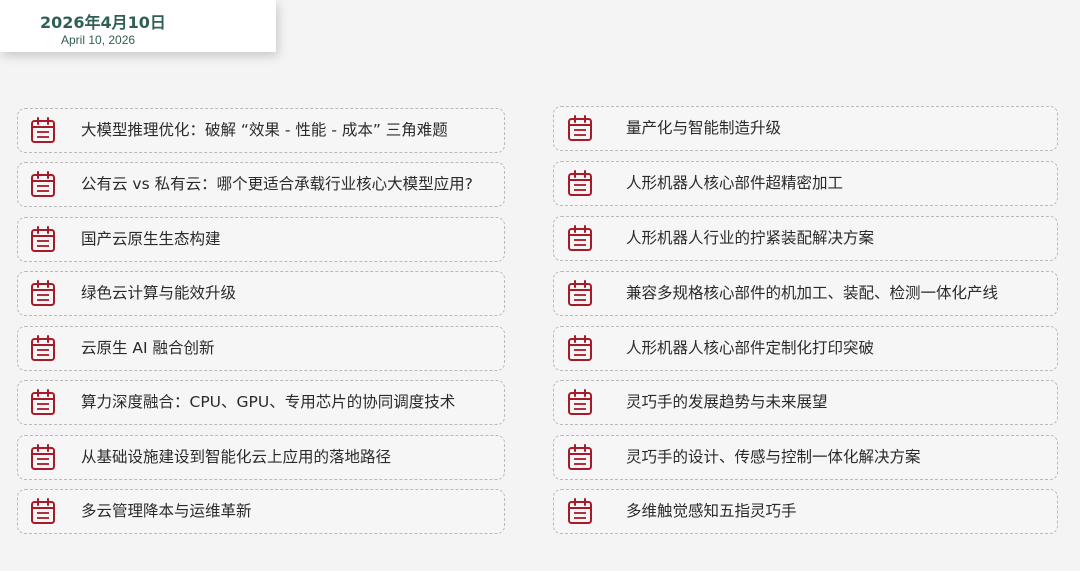 The height and width of the screenshot is (571, 1080). What do you see at coordinates (166, 511) in the screenshot?
I see `agenda-item-label: 多云管理降本与运维革新` at bounding box center [166, 511].